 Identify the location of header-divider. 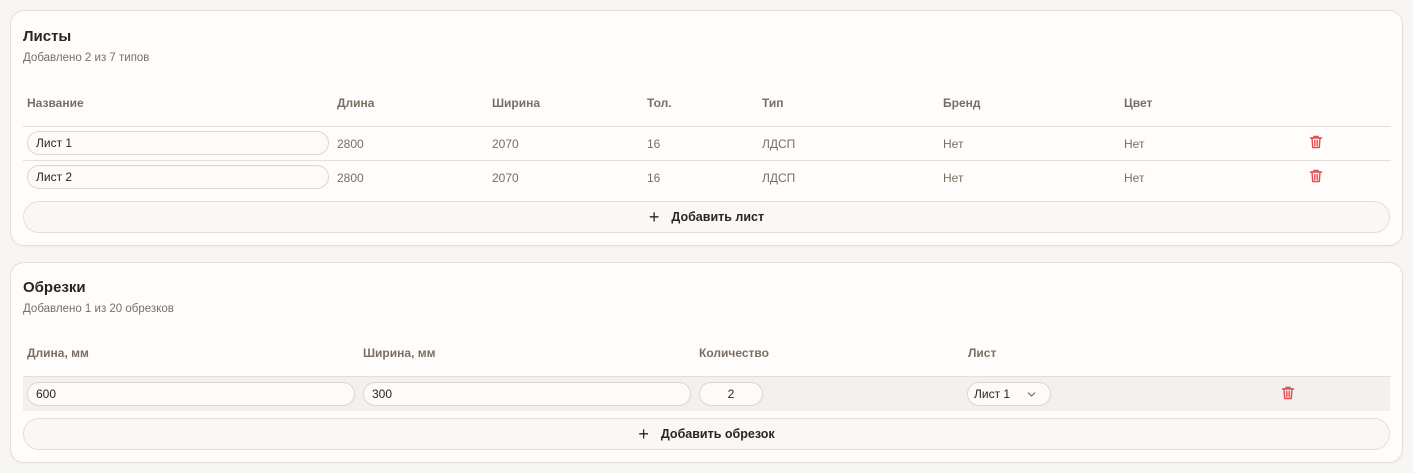
(707, 126).